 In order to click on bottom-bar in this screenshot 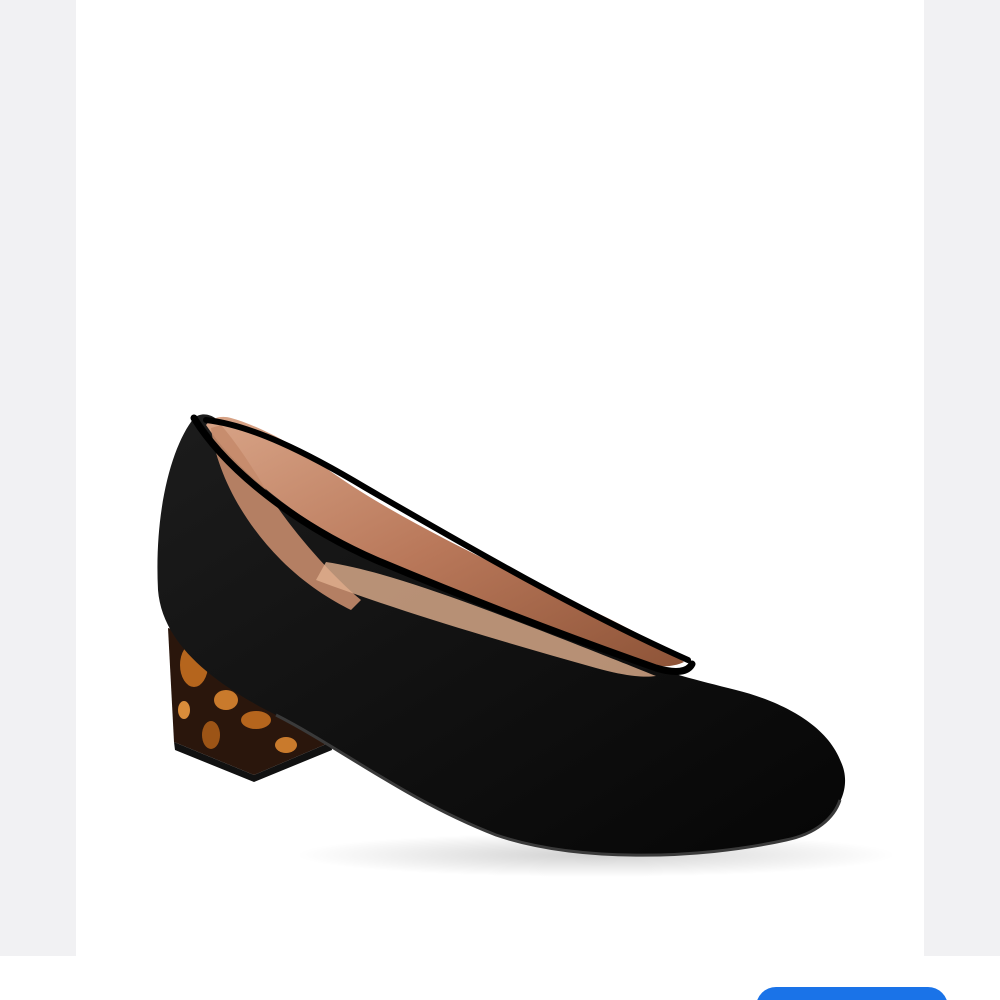, I will do `click(500, 978)`.